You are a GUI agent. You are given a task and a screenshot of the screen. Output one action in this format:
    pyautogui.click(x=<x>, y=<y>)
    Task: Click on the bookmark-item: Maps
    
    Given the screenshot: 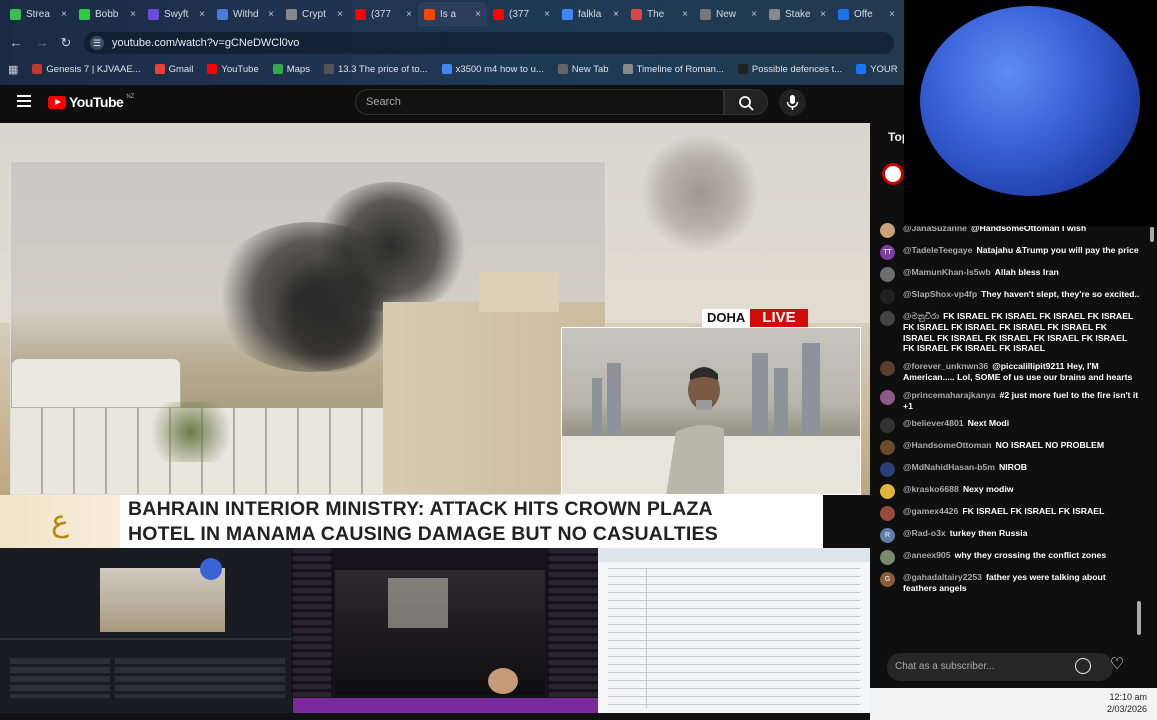 What is the action you would take?
    pyautogui.click(x=291, y=69)
    